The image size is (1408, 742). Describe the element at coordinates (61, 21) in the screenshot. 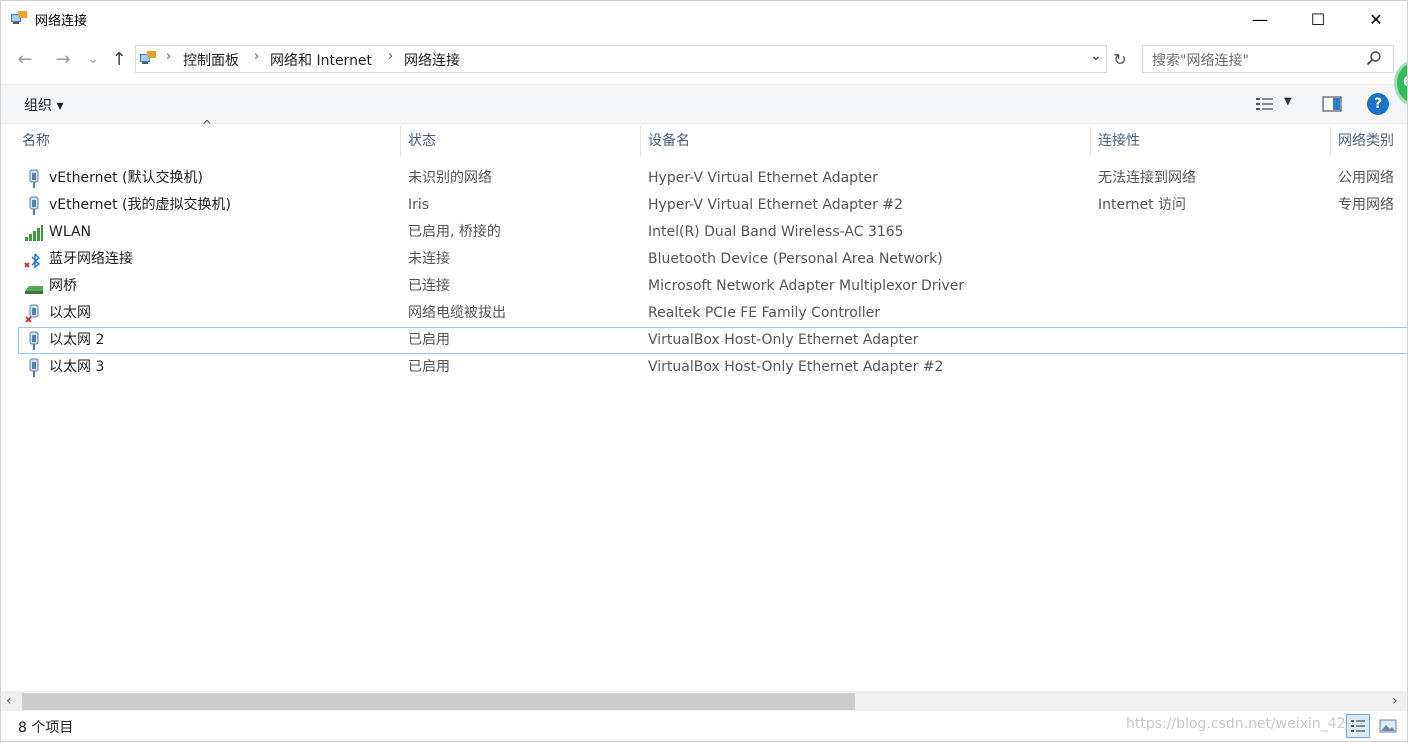

I see `window-title: 网络连接` at that location.